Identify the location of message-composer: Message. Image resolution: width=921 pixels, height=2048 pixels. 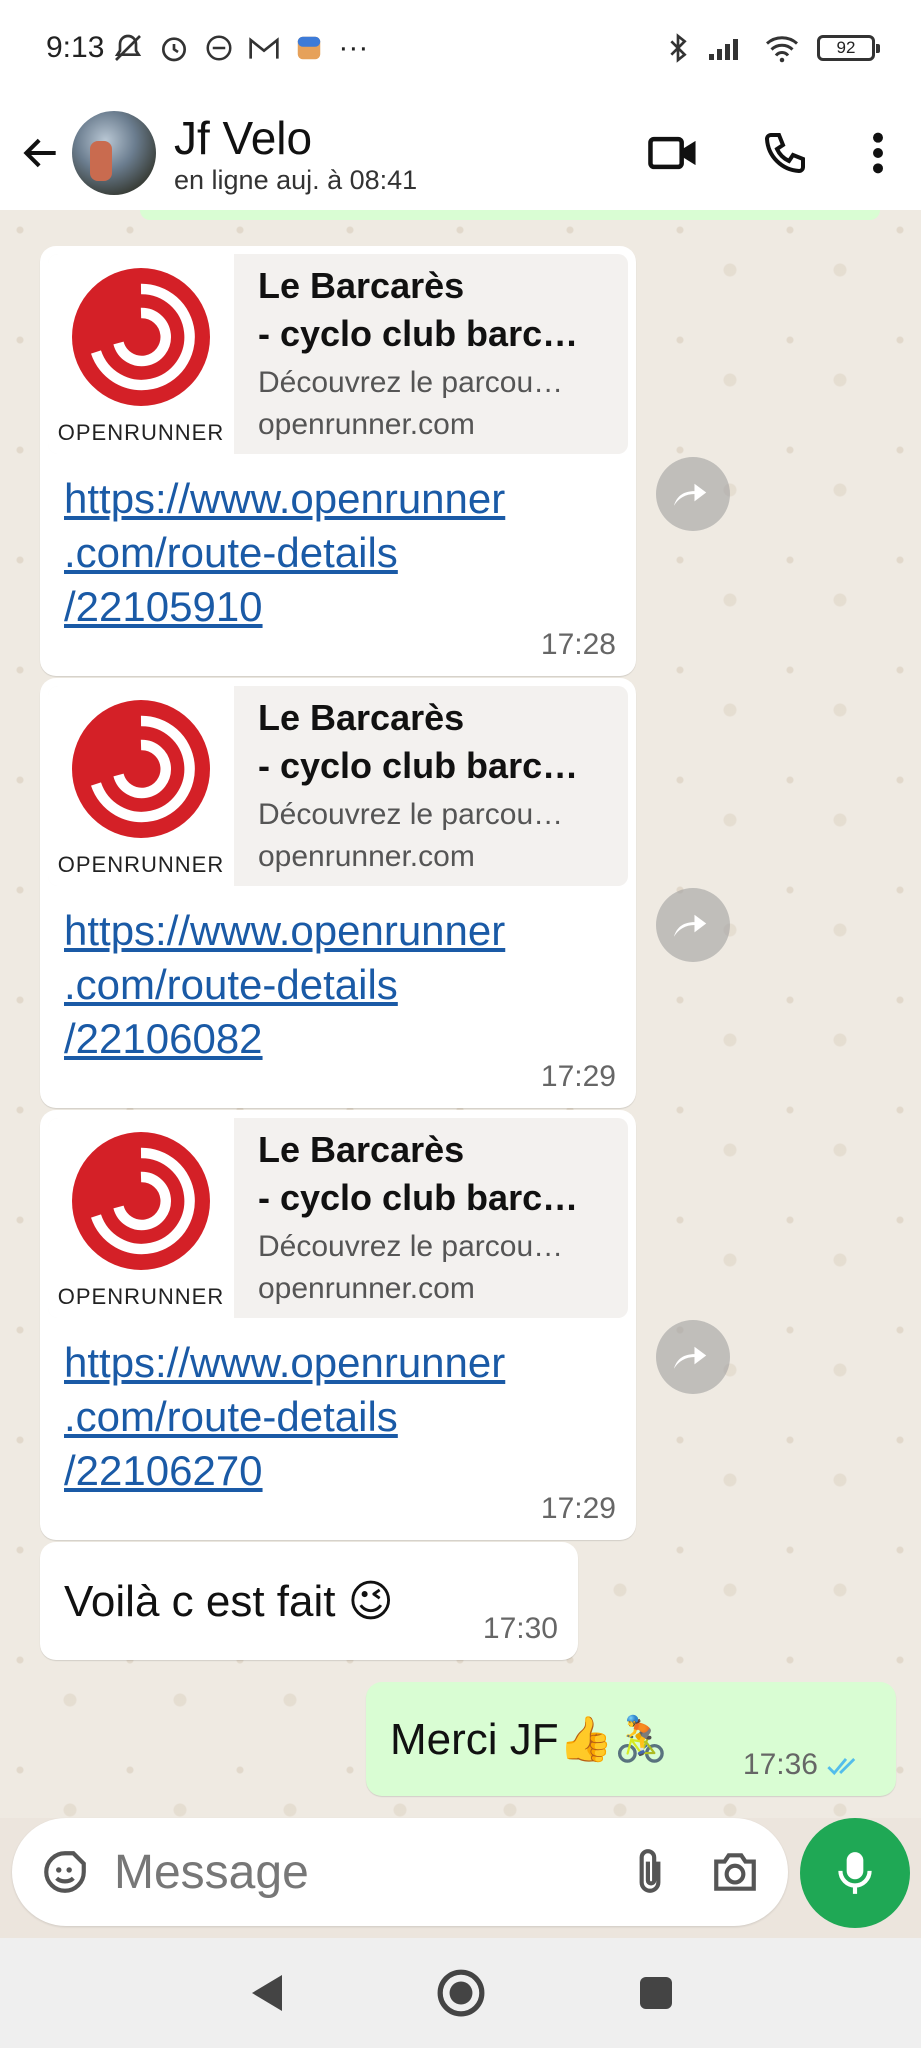
(400, 1872).